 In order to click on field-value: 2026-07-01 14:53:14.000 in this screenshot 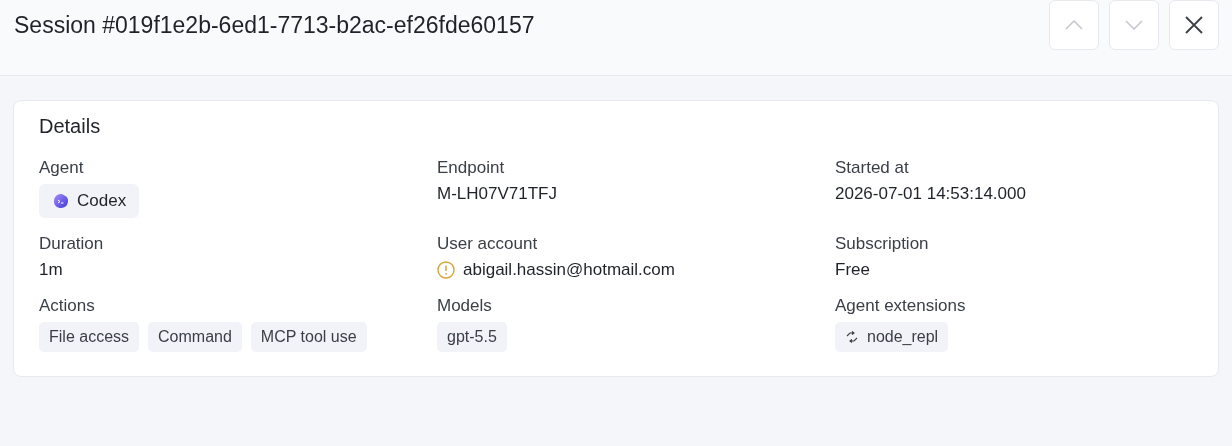, I will do `click(931, 194)`.